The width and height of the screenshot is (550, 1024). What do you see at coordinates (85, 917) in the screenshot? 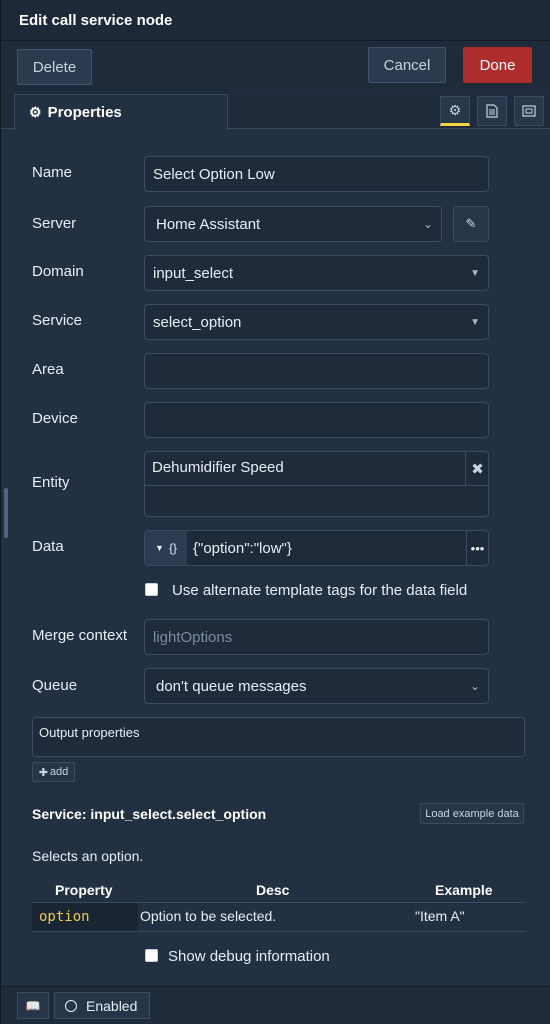
I see `table-row-property: option` at bounding box center [85, 917].